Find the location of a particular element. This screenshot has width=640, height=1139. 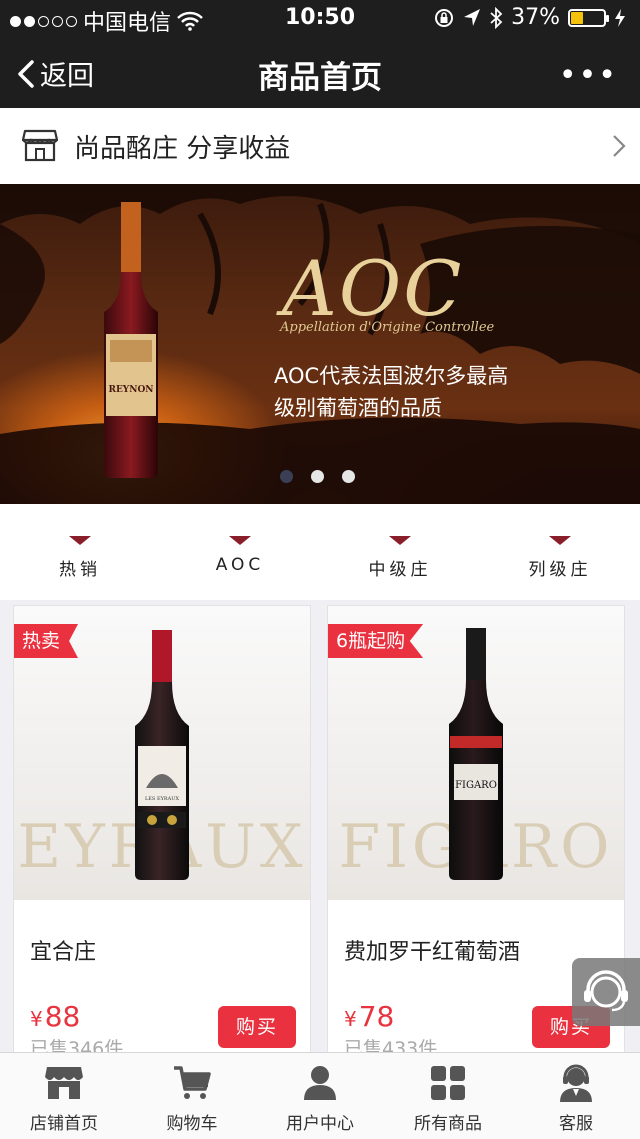

service-icon is located at coordinates (576, 1083).